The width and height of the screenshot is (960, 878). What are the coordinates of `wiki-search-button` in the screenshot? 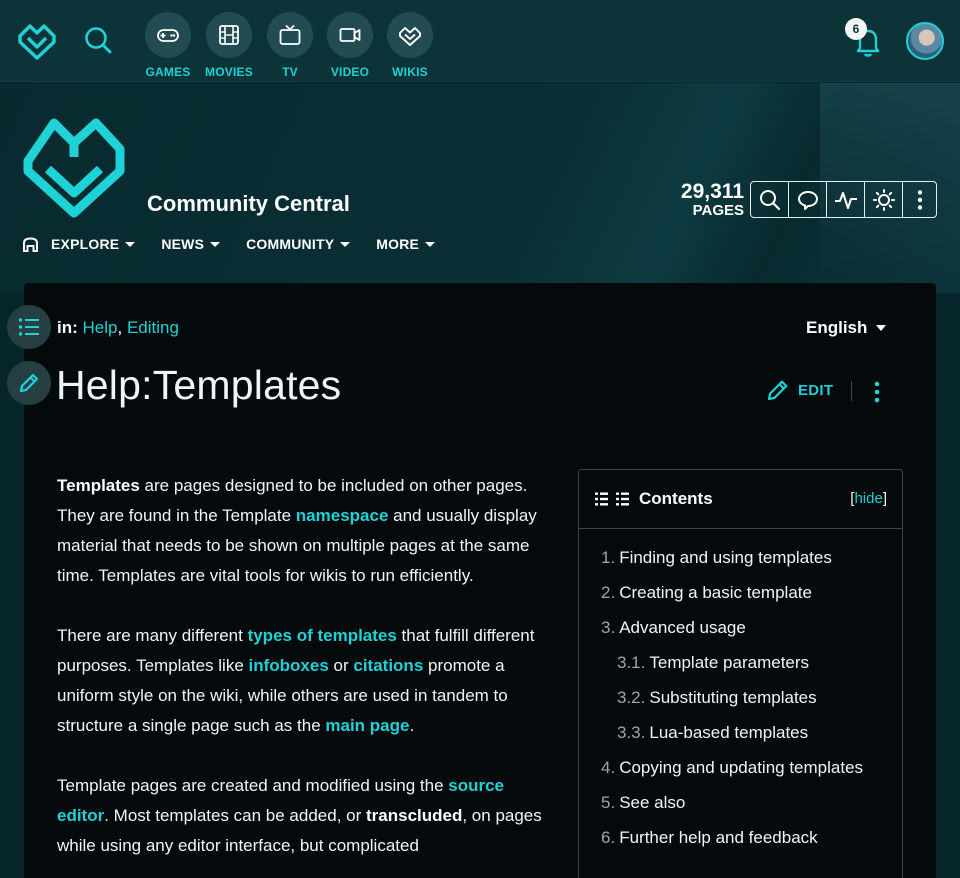 It's located at (770, 199).